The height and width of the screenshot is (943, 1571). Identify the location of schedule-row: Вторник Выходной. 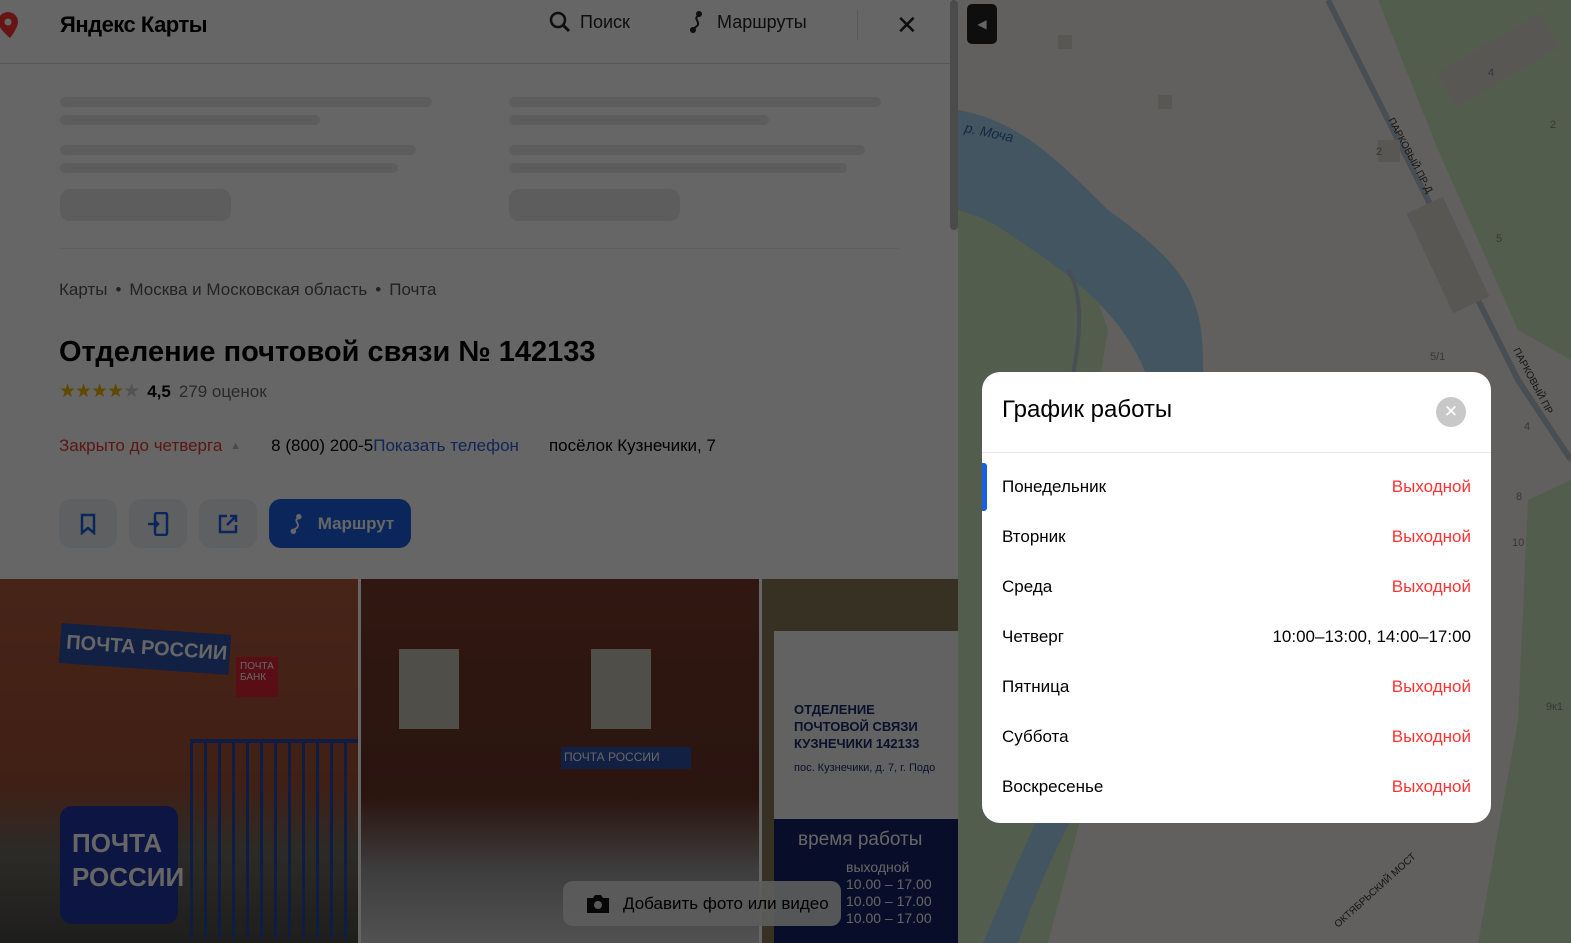
(1236, 537).